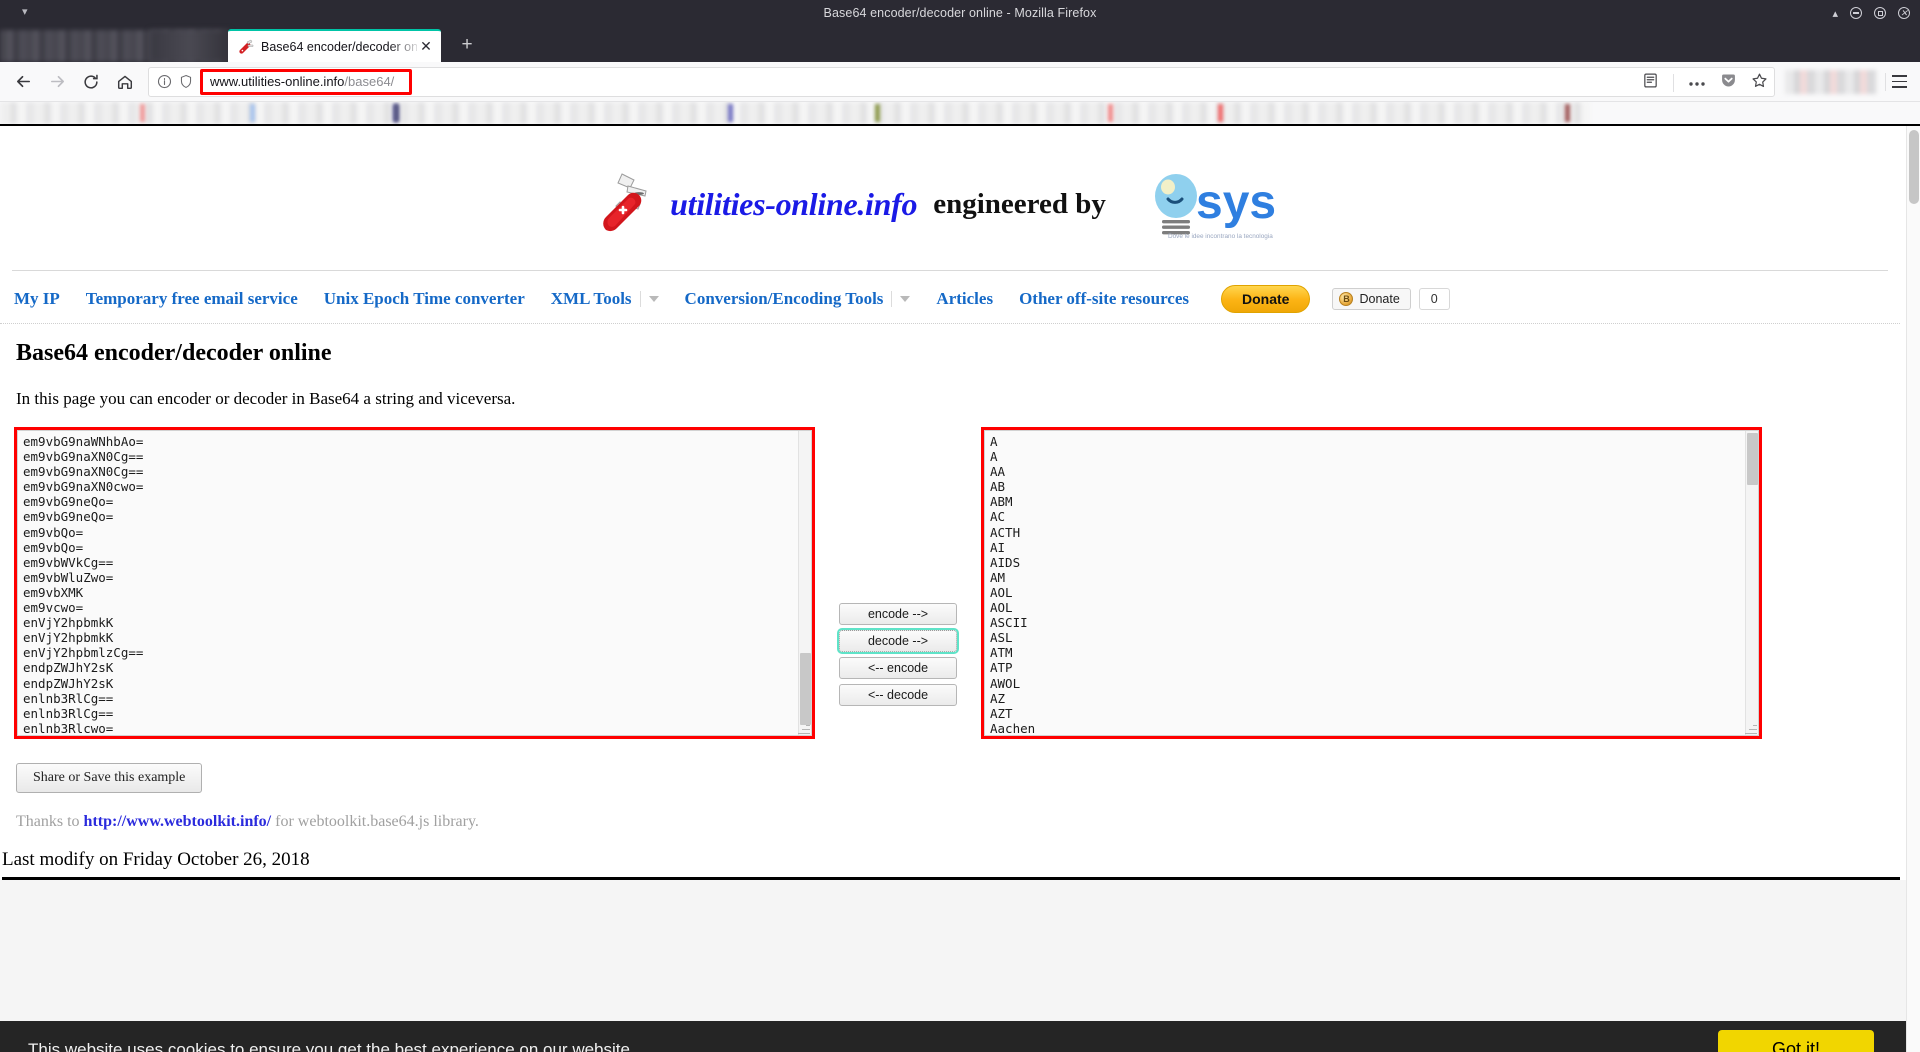 The height and width of the screenshot is (1052, 1920). I want to click on page-title: Base64 encoder/decoder online, so click(174, 353).